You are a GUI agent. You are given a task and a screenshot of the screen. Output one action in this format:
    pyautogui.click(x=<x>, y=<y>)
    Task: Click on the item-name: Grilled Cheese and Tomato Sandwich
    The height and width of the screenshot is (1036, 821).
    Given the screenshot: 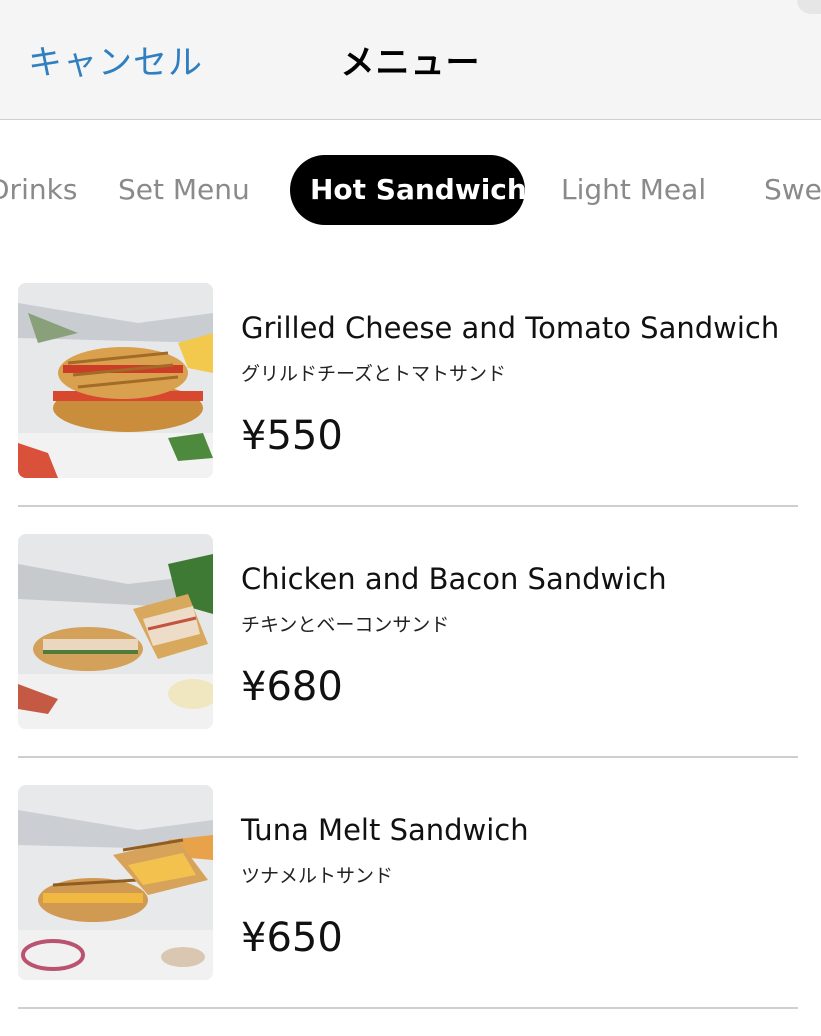 What is the action you would take?
    pyautogui.click(x=510, y=328)
    